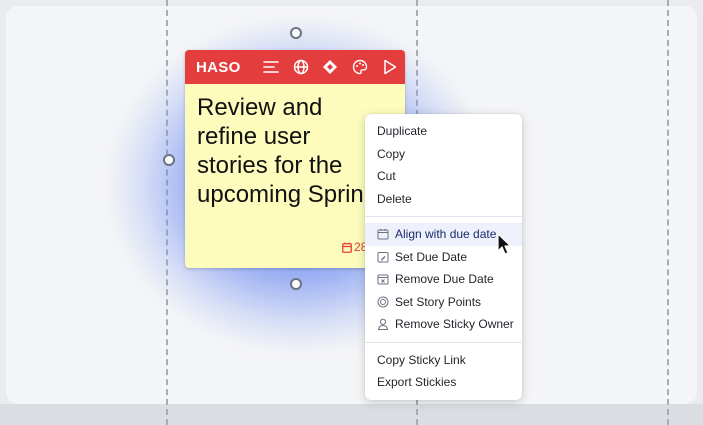 The image size is (703, 425). I want to click on menu-item-export-stickies: Export Stickies, so click(443, 382).